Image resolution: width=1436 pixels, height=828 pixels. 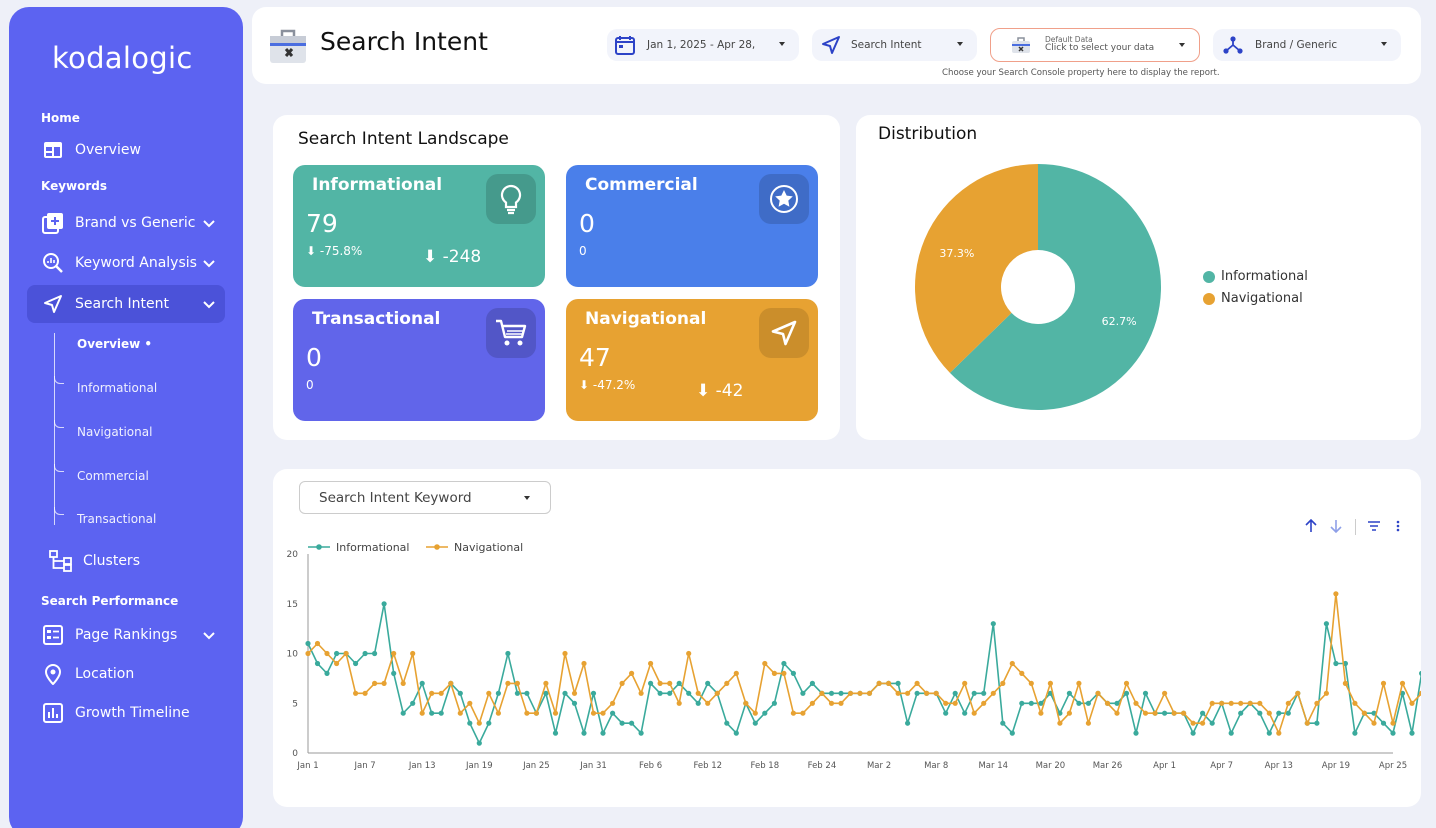 What do you see at coordinates (452, 257) in the screenshot?
I see `tile-delta: ⬇ -248` at bounding box center [452, 257].